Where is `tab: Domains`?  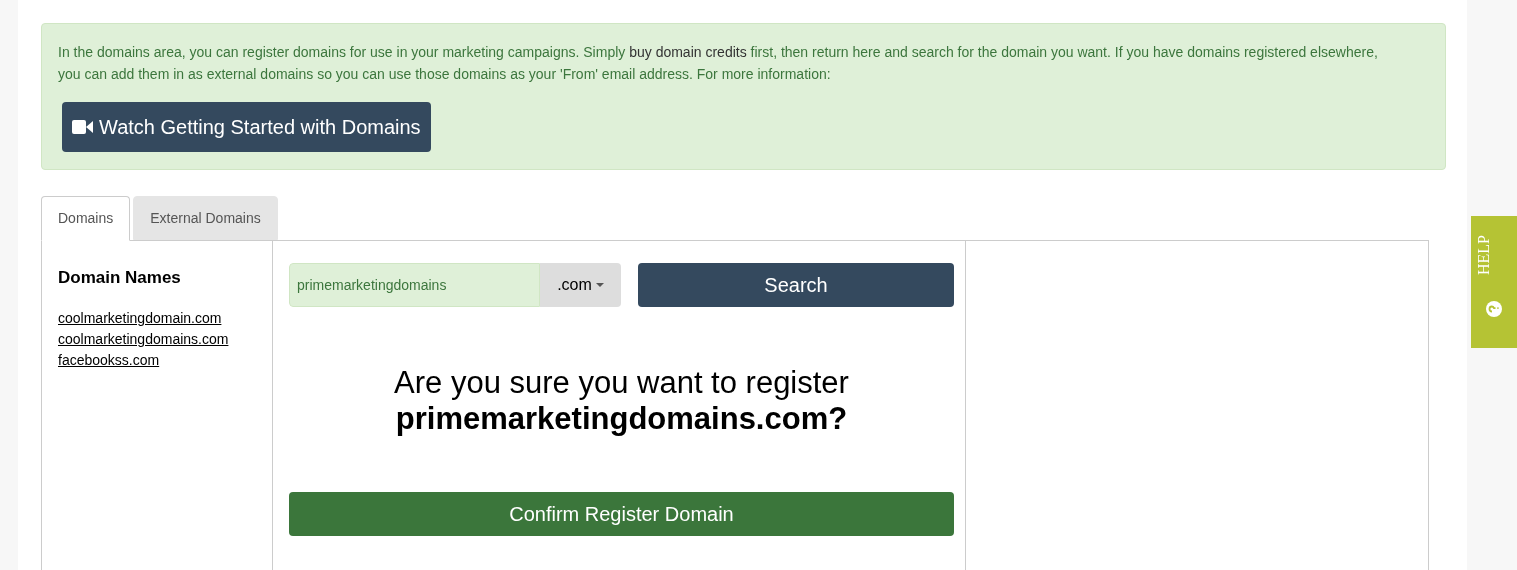
tab: Domains is located at coordinates (86, 218).